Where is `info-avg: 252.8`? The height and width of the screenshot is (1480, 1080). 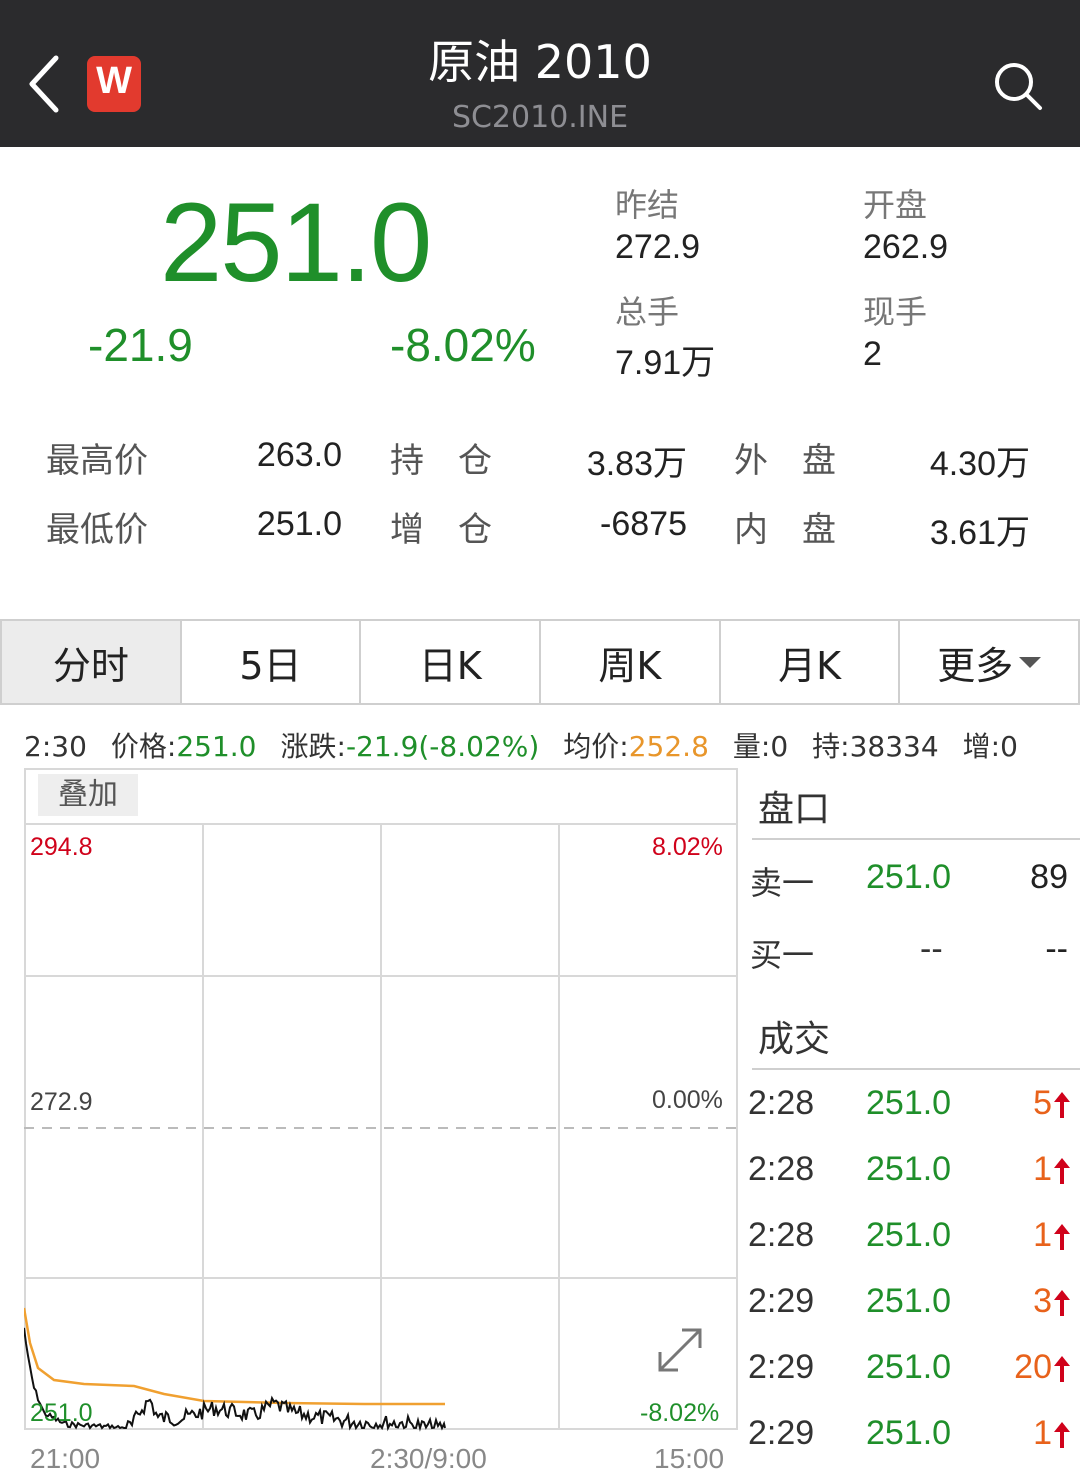 info-avg: 252.8 is located at coordinates (668, 746).